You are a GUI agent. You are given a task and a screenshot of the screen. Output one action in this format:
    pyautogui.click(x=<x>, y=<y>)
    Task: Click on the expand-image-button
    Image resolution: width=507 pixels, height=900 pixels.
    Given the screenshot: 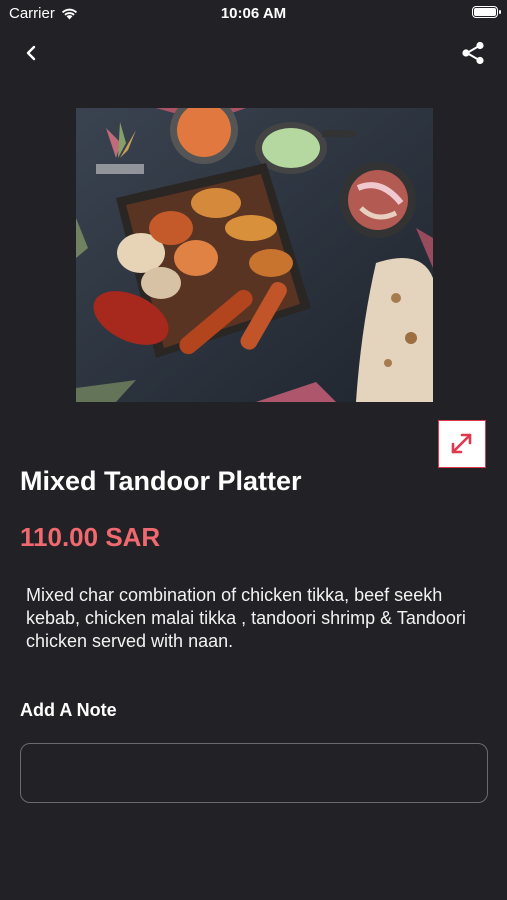 What is the action you would take?
    pyautogui.click(x=462, y=444)
    